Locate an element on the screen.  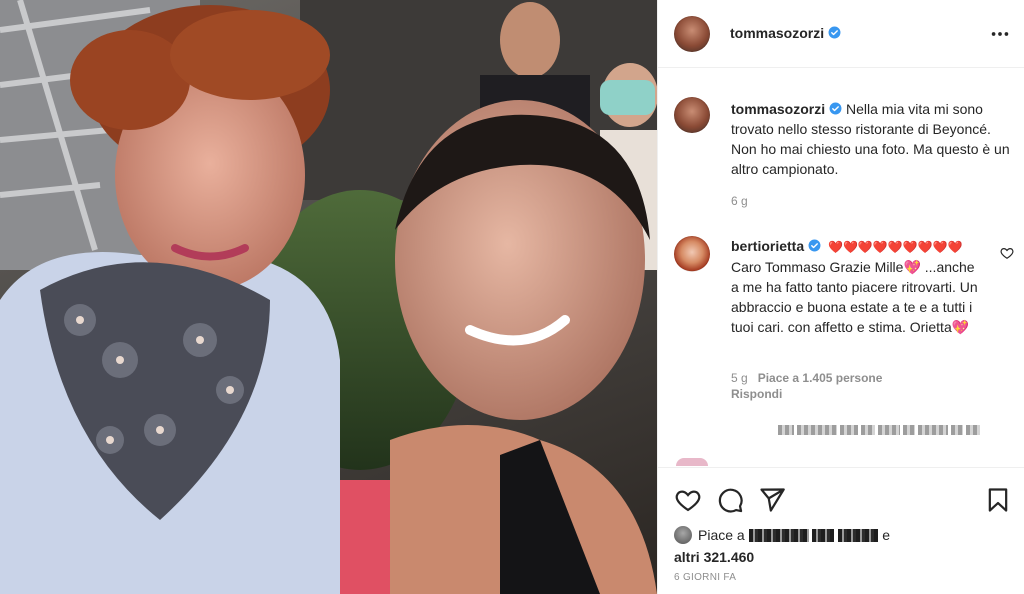
commenter-avatar is located at coordinates (692, 254).